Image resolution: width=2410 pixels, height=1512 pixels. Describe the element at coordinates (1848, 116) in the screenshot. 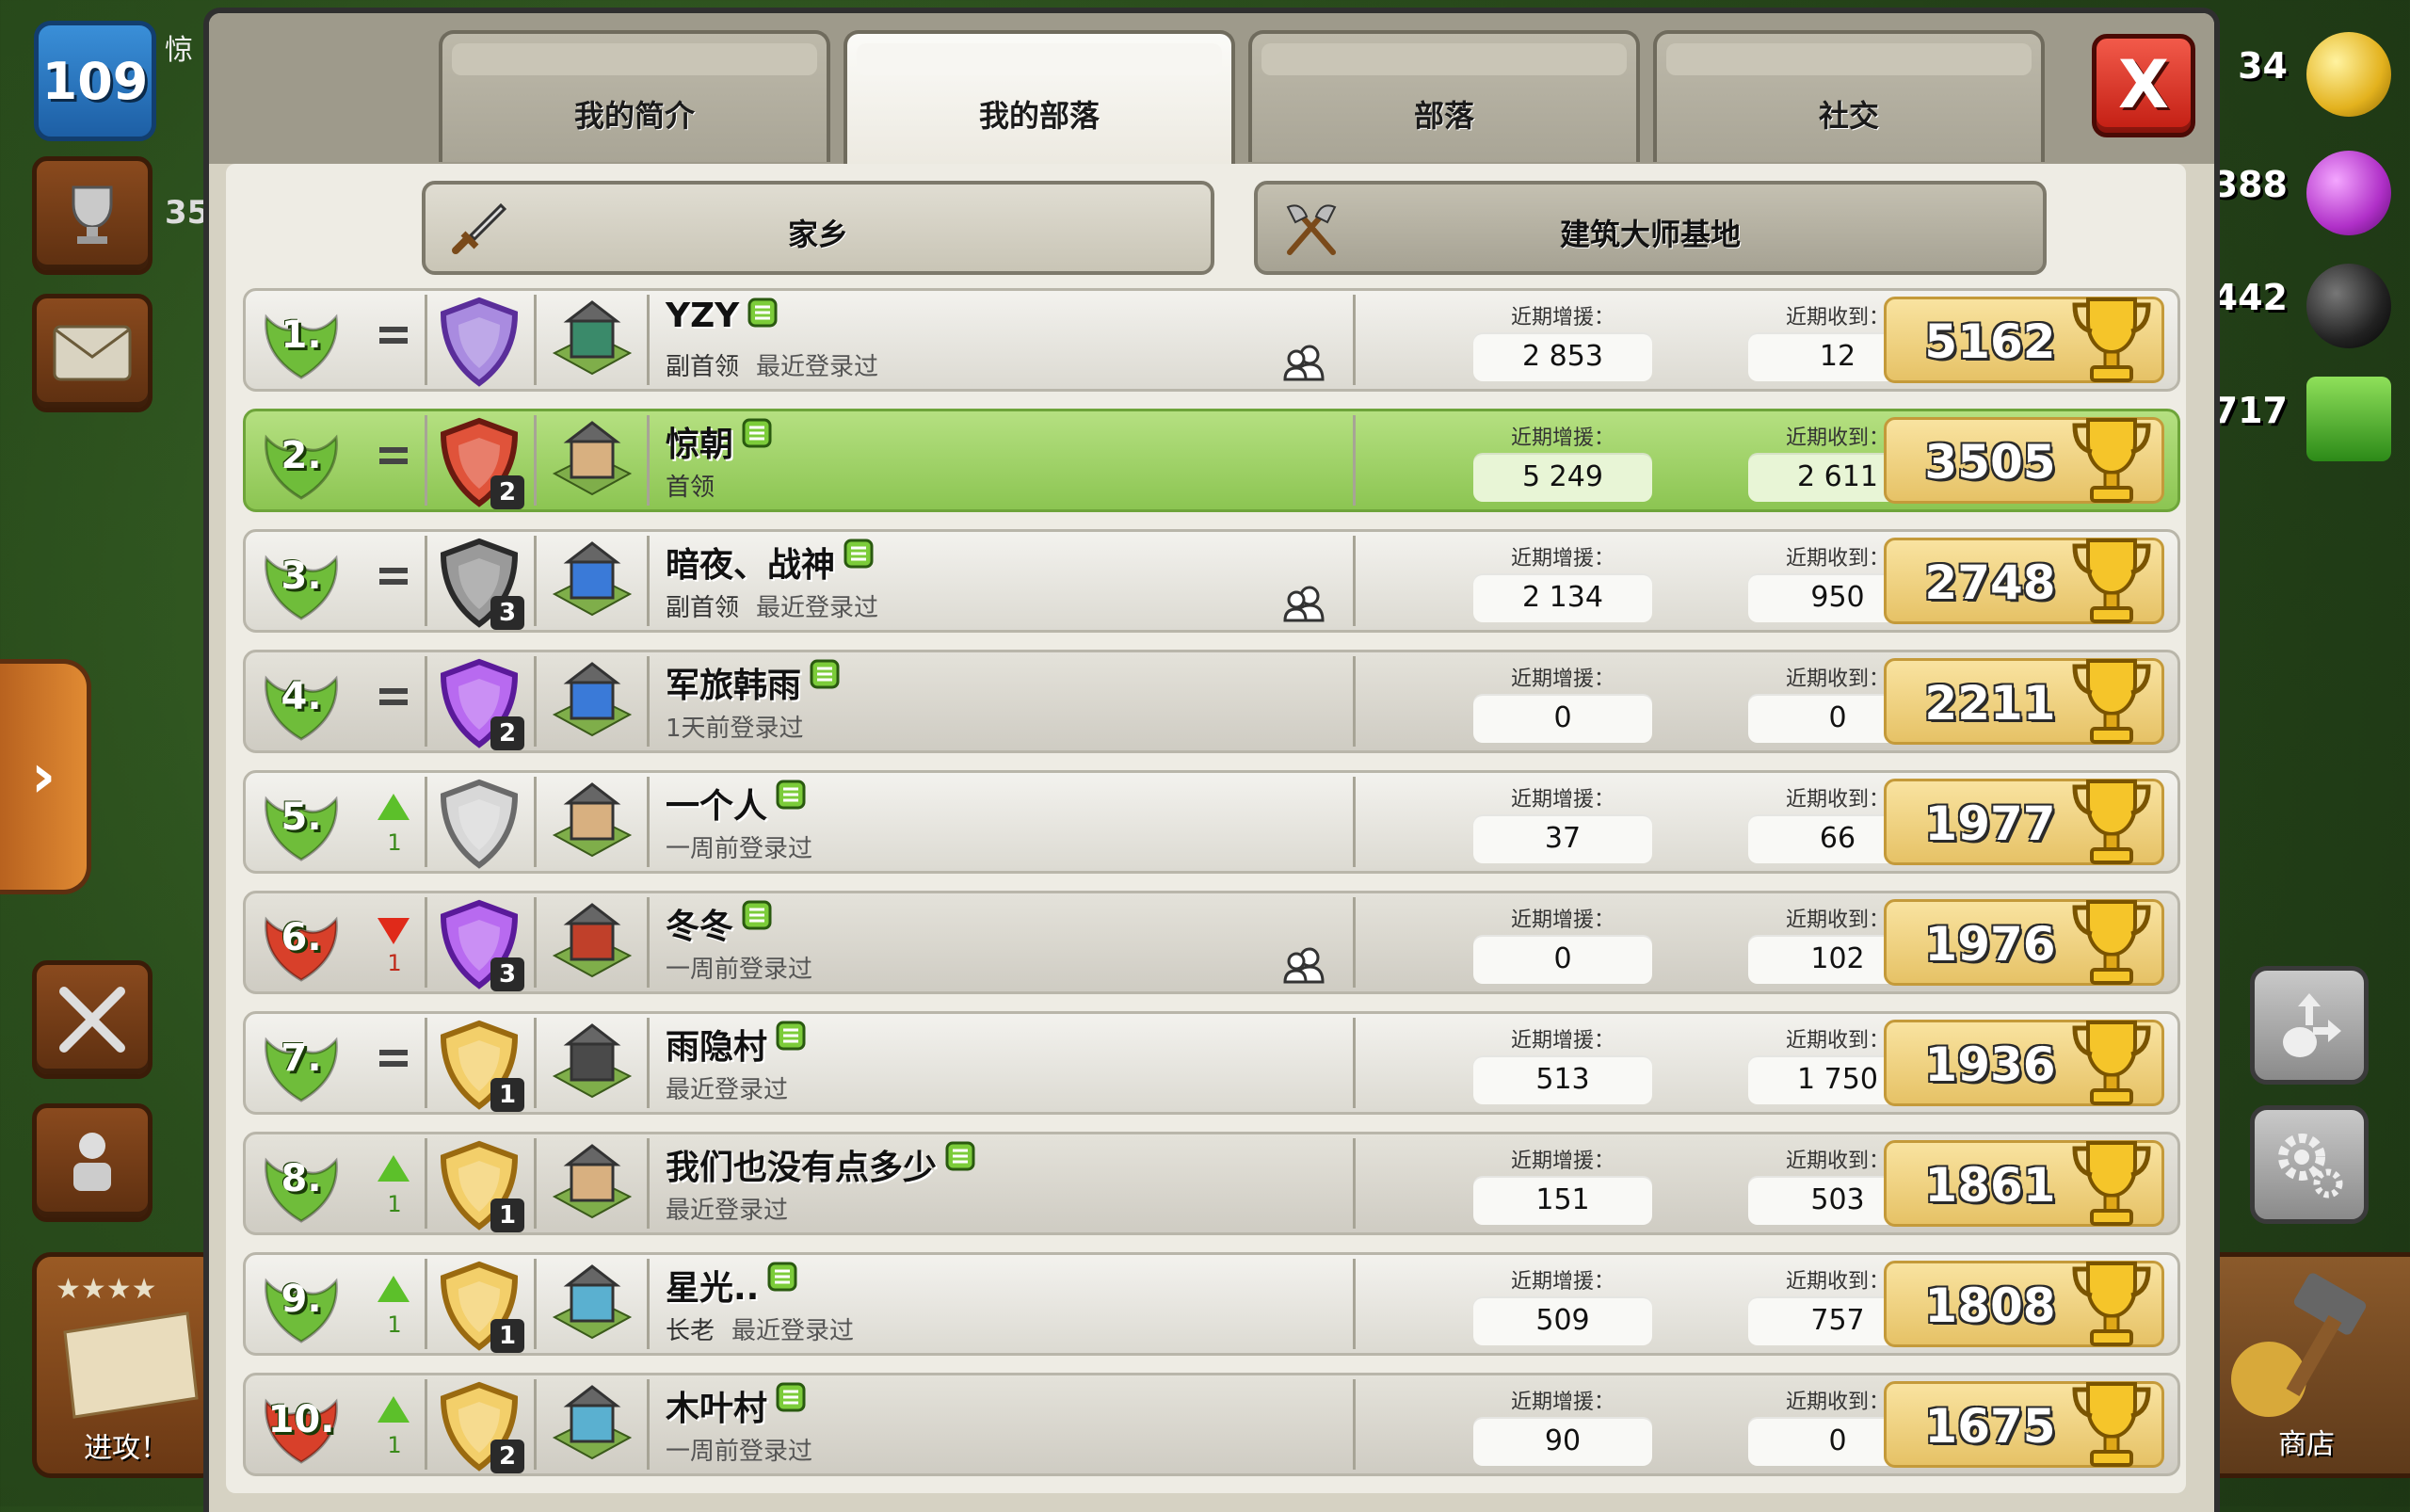

I see `tab-label: 社交` at that location.